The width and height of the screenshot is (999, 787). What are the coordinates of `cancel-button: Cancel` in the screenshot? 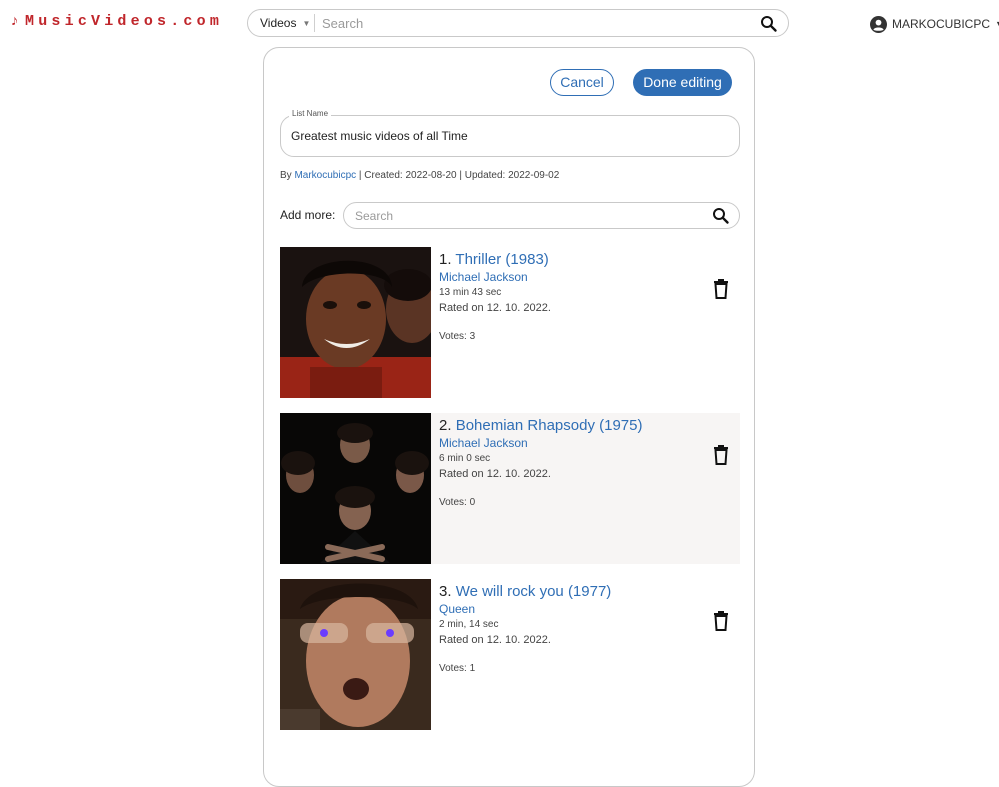 It's located at (582, 82).